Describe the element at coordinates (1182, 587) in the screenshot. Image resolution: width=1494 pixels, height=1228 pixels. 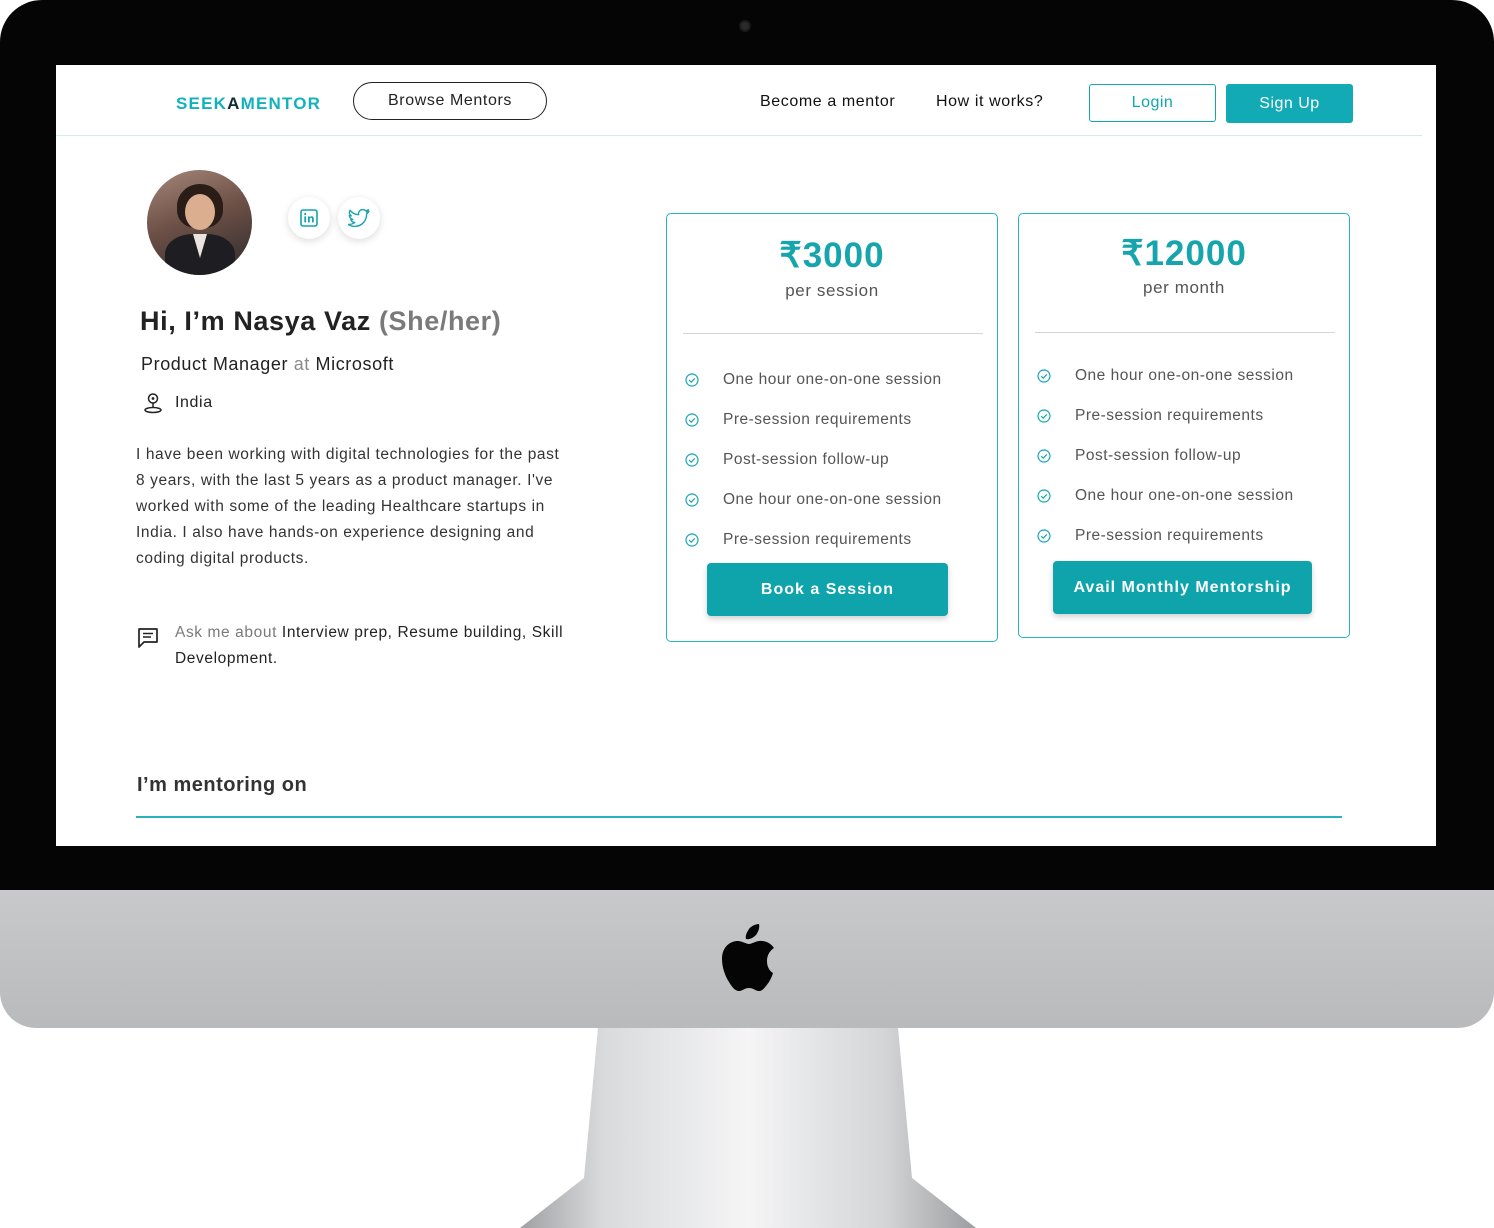
I see `avail-monthly-mentorship-button: Avail Monthly Mentorship` at that location.